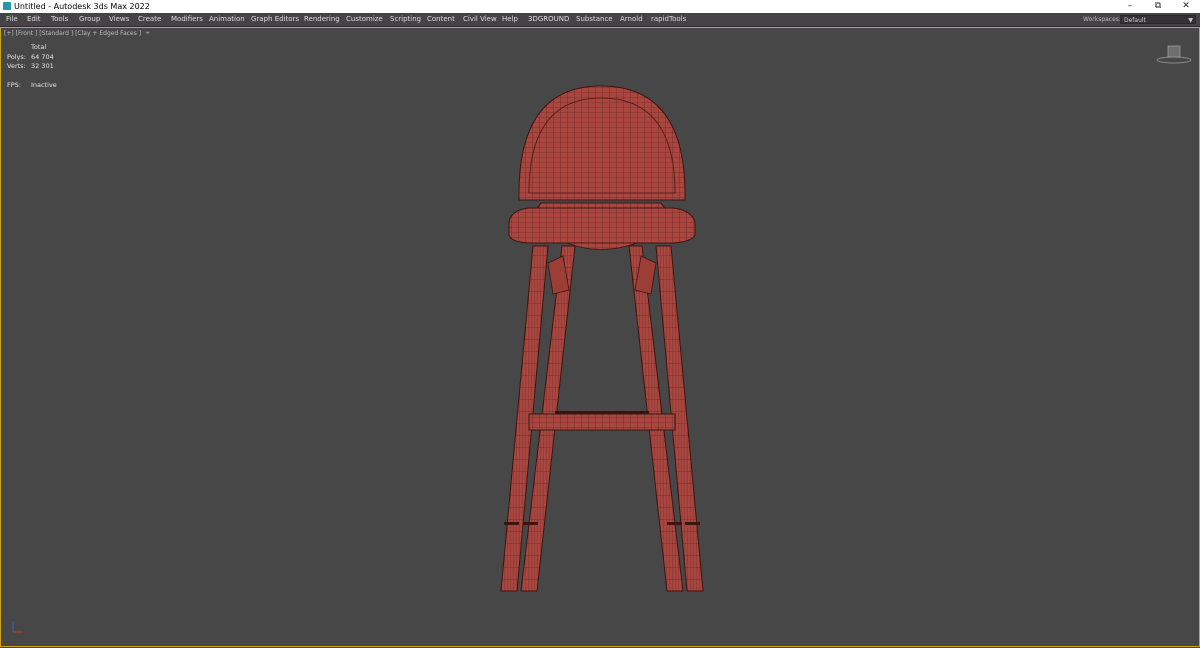  Describe the element at coordinates (668, 19) in the screenshot. I see `menu-rapidtools: rapidTools` at that location.